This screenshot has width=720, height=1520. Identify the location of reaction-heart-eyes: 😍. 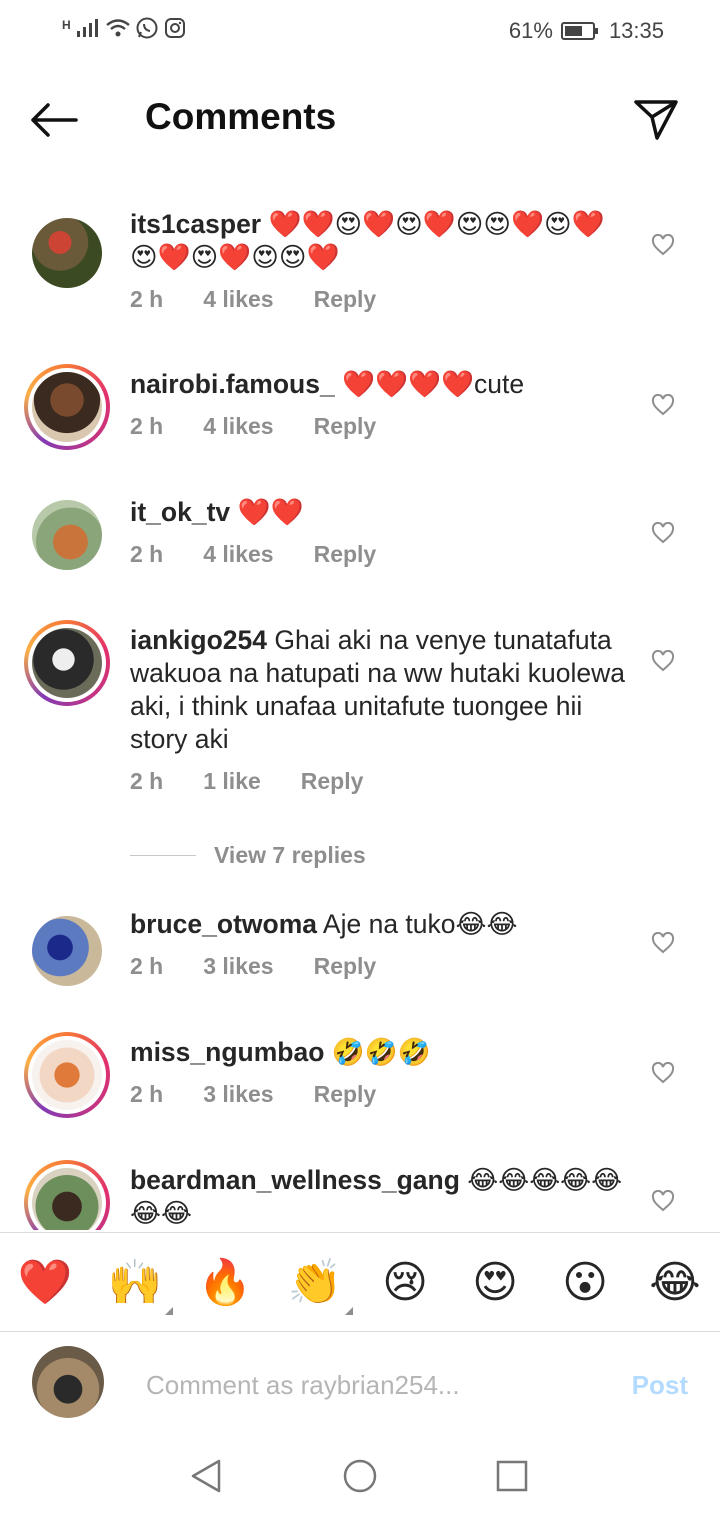
(495, 1283).